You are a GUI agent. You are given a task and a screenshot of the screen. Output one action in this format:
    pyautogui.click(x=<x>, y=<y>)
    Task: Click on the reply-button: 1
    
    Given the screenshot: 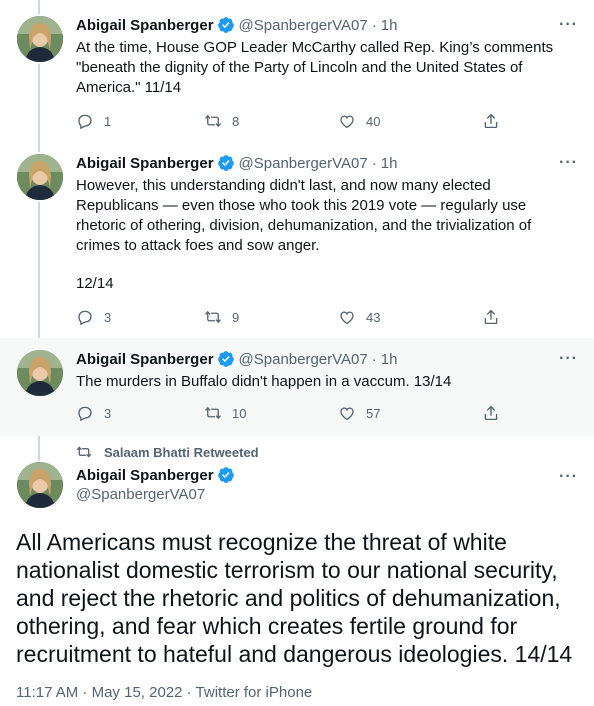 What is the action you would take?
    pyautogui.click(x=93, y=121)
    